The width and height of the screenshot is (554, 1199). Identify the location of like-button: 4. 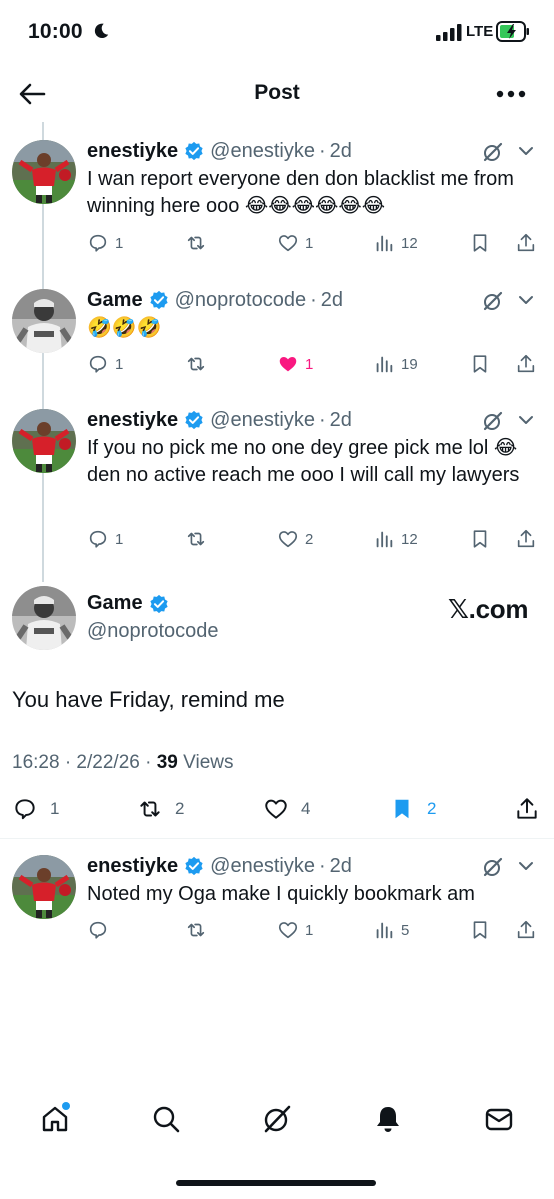
(286, 809).